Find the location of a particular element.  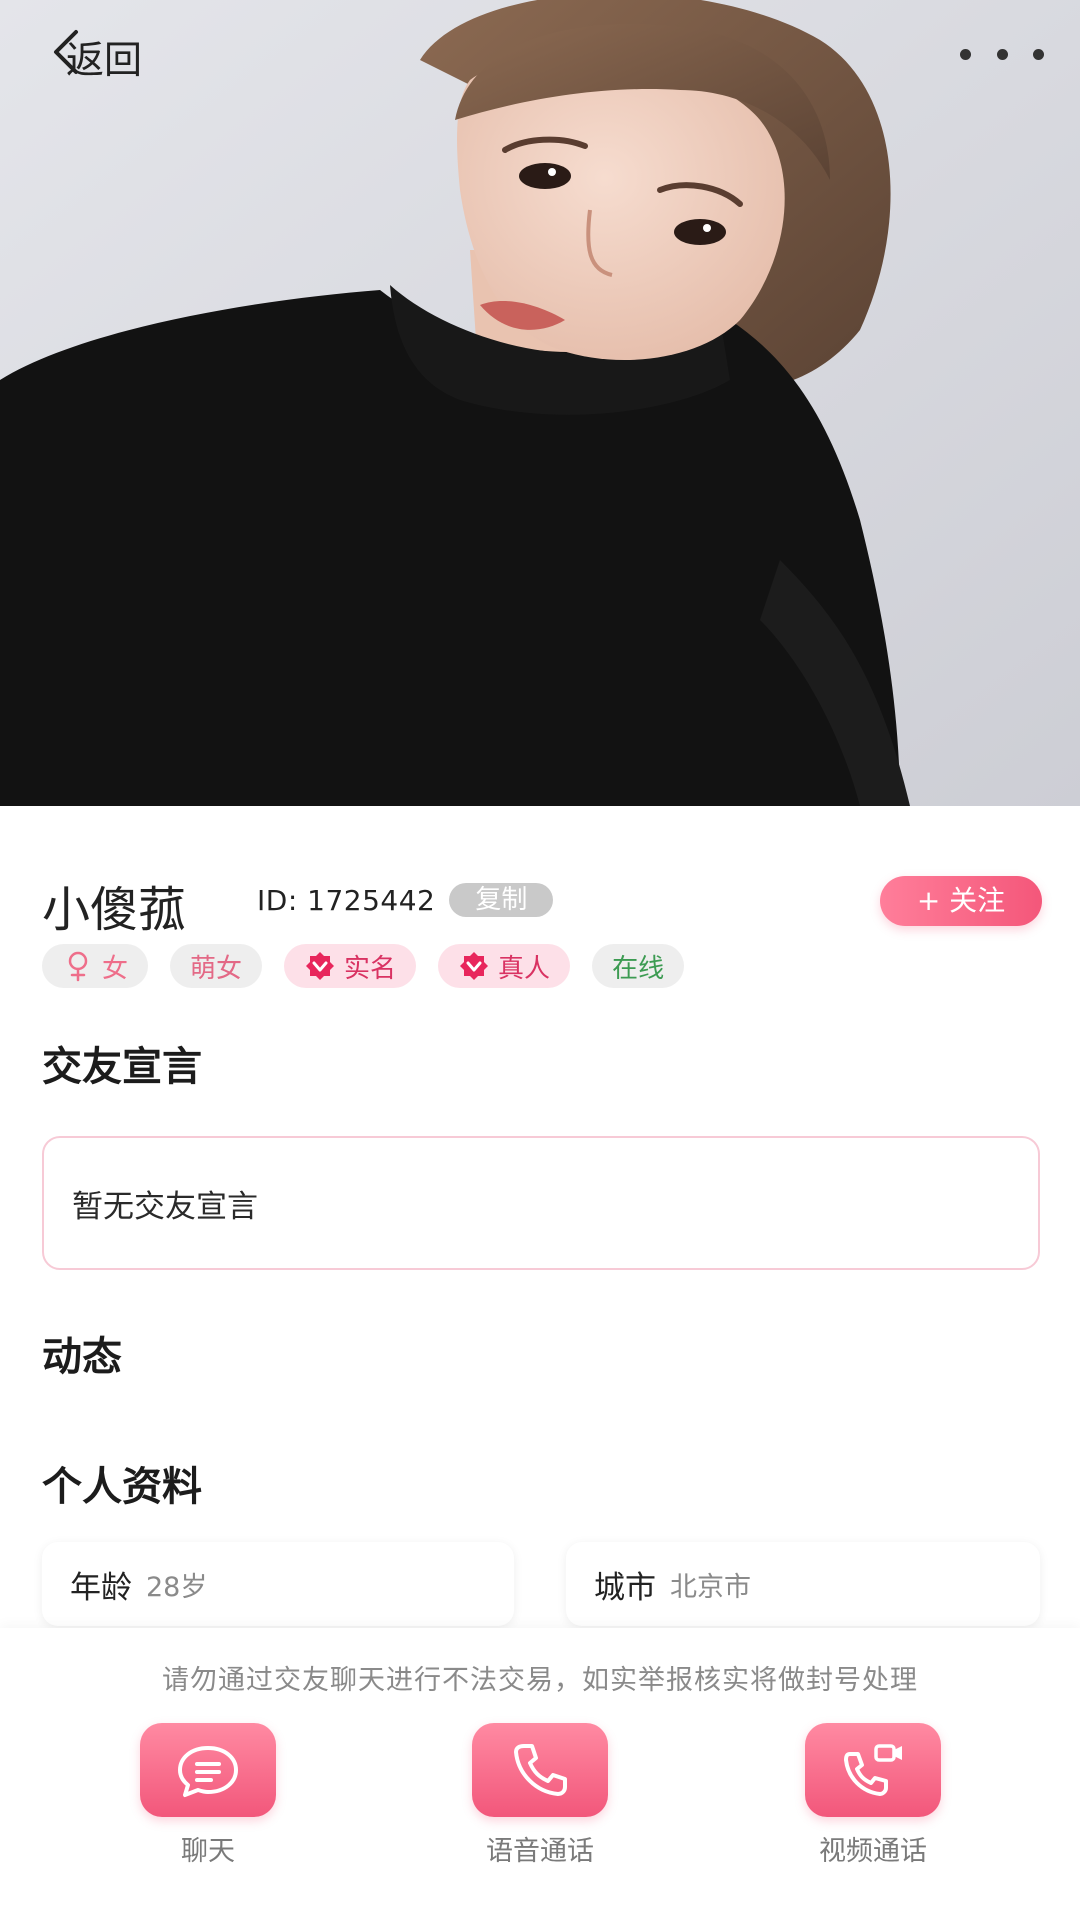

city-value: 北京市 is located at coordinates (710, 1587).